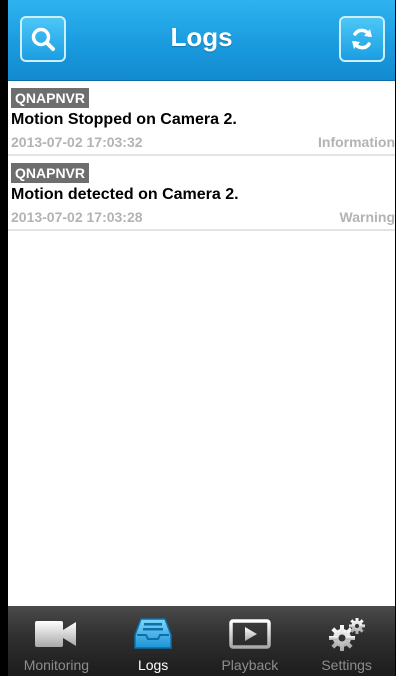  What do you see at coordinates (56, 634) in the screenshot?
I see `video-camera-icon` at bounding box center [56, 634].